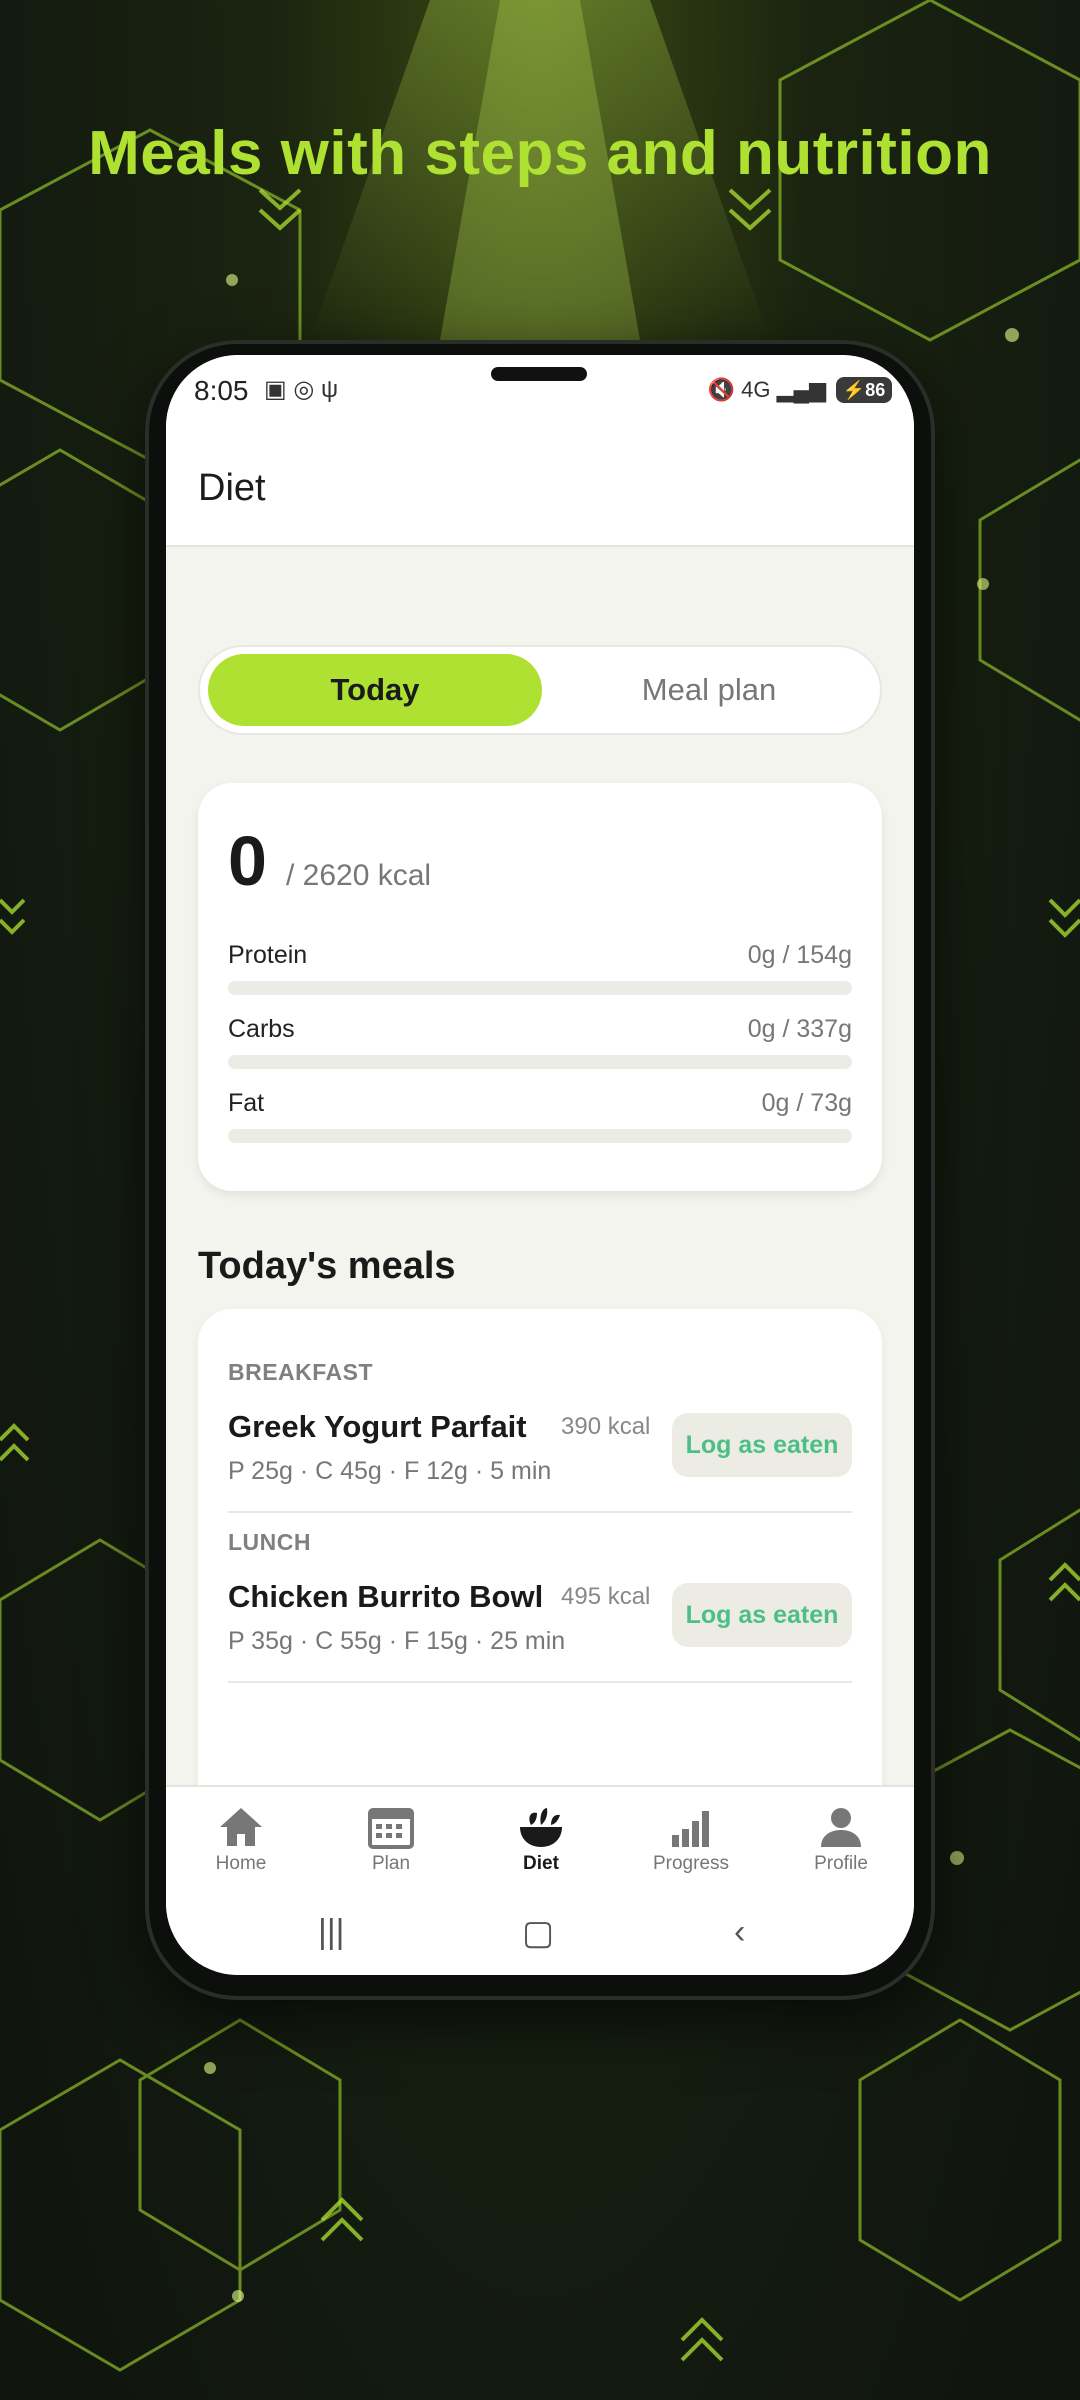  I want to click on macro-value: 0g / 73g, so click(806, 1103).